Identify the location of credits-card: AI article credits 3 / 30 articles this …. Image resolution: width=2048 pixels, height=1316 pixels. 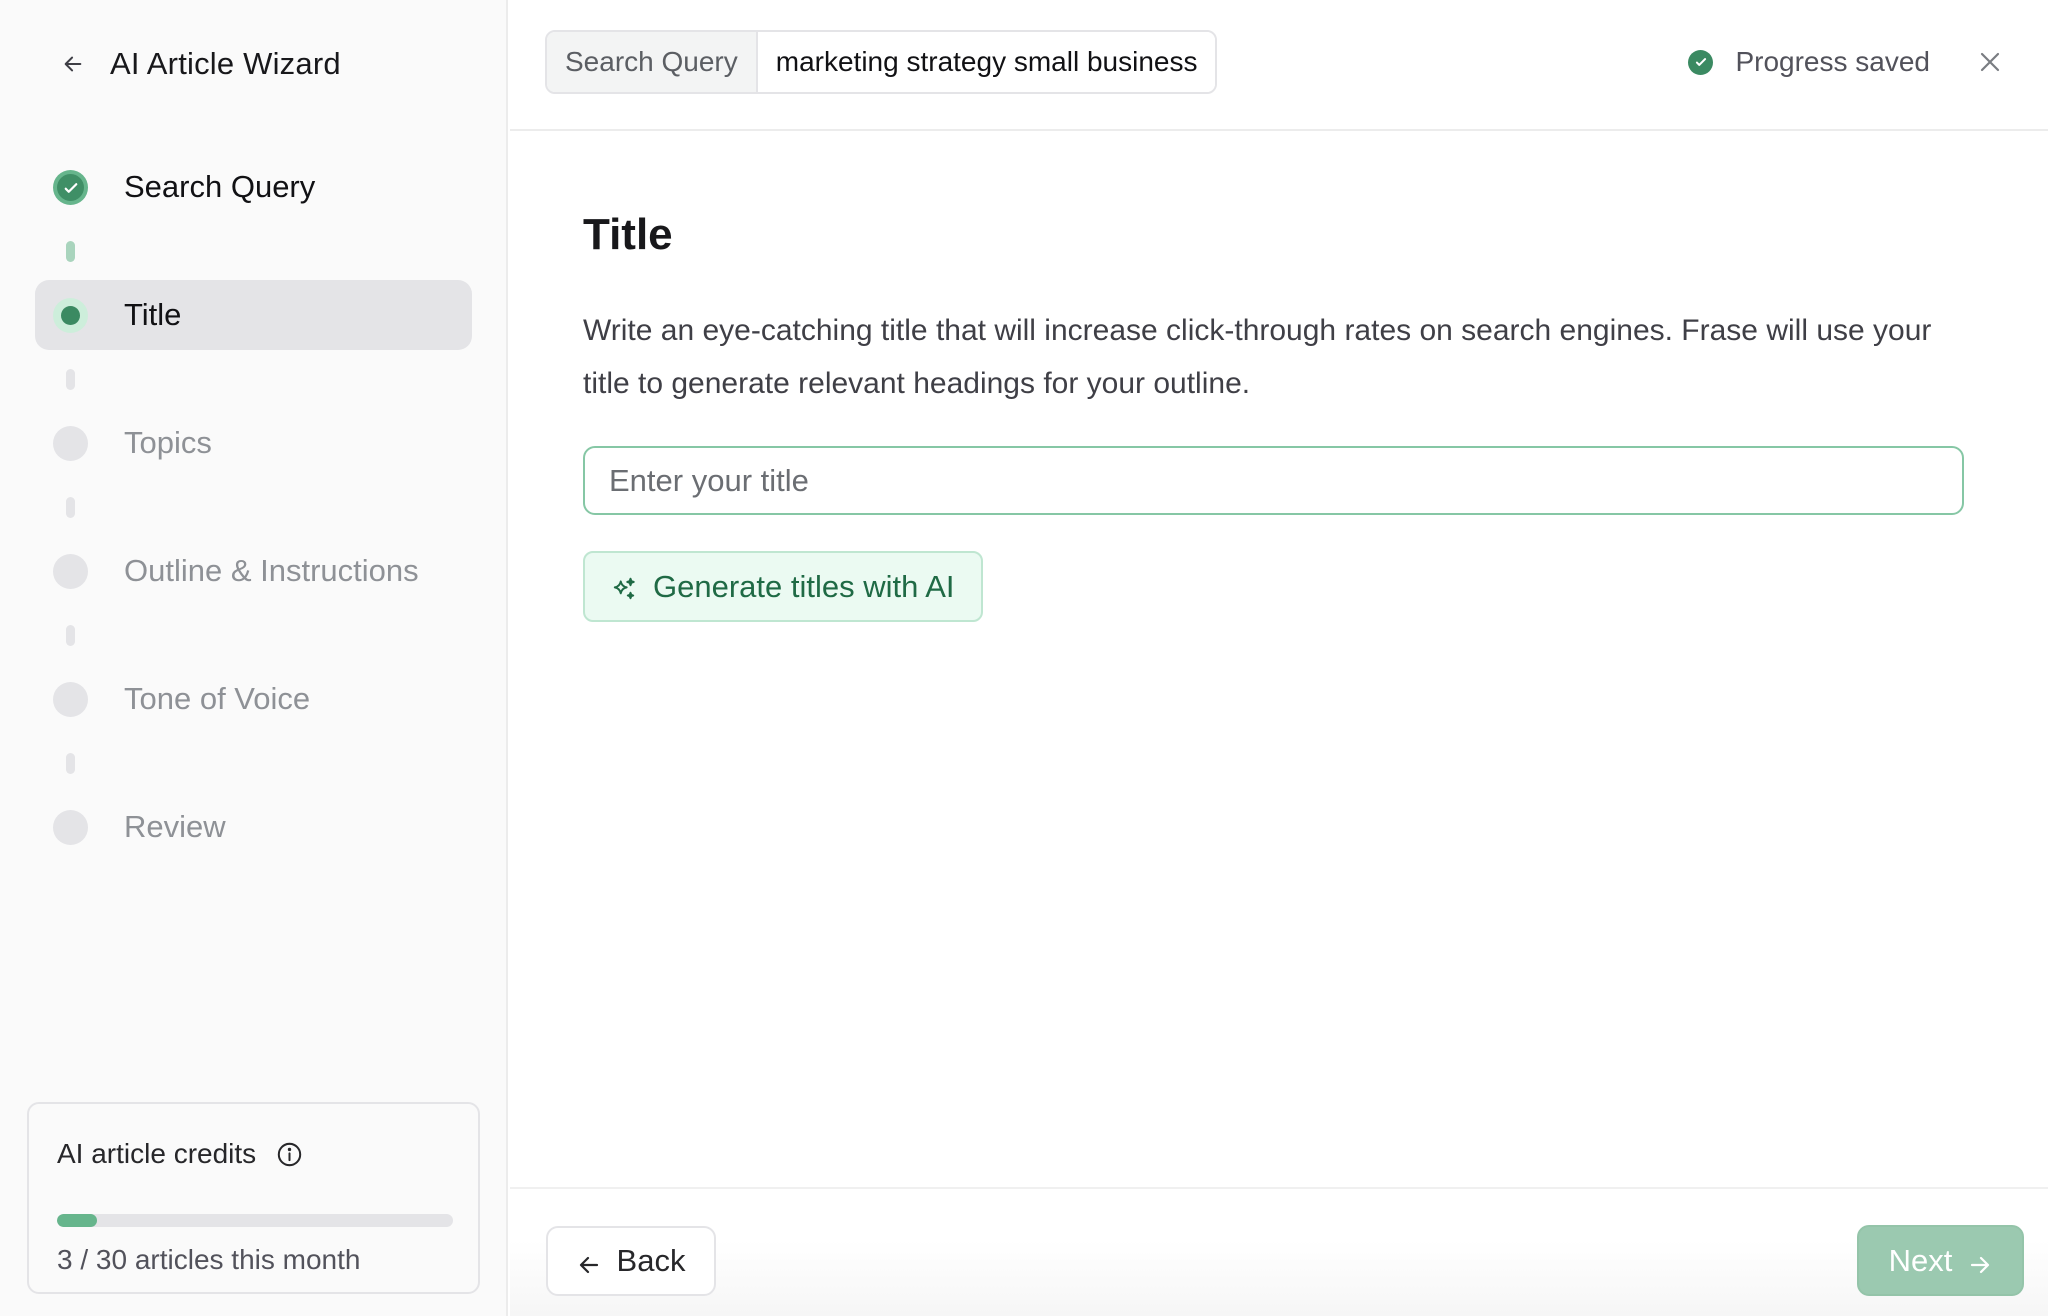
(253, 1198).